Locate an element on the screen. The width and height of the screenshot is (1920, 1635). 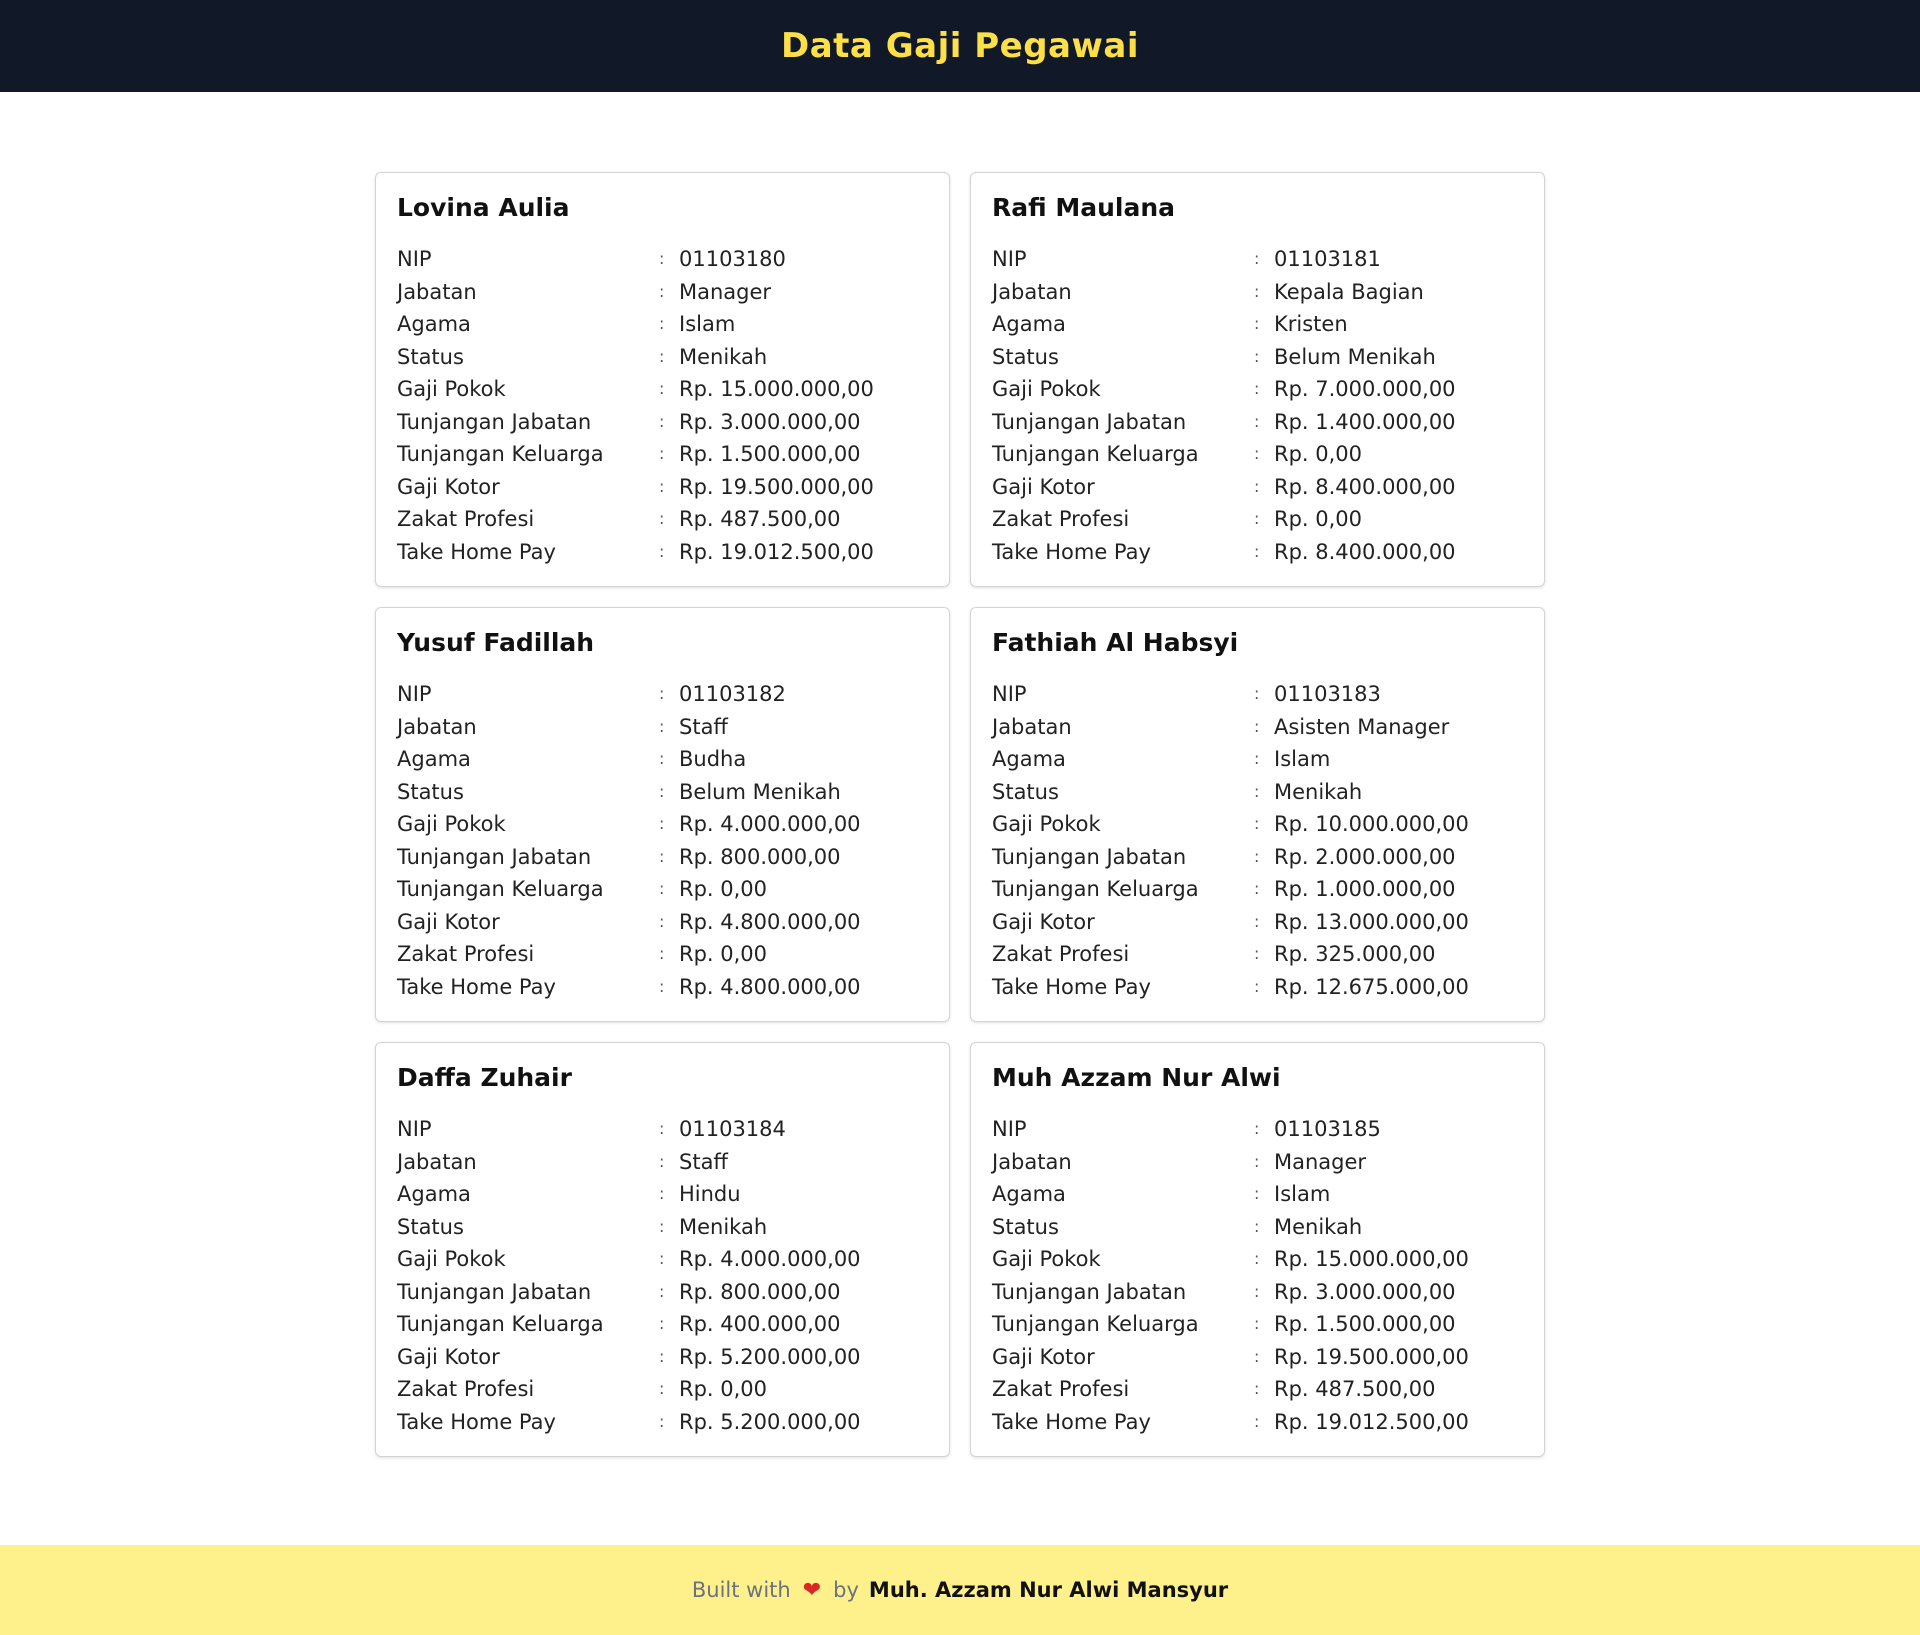
footer-author: Muh. Azzam Nur Alwi Mansyur is located at coordinates (1048, 1590).